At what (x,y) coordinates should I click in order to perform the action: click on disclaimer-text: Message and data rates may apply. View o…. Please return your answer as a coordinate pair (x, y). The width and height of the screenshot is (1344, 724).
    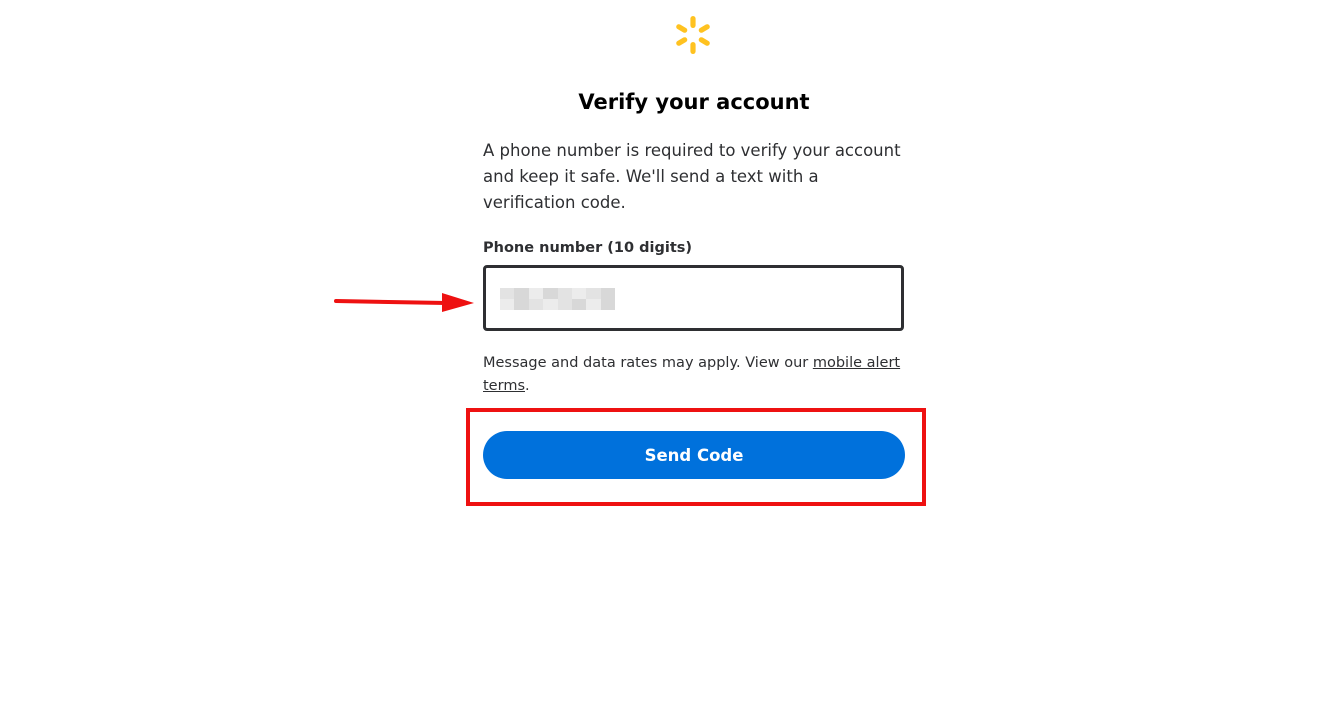
    Looking at the image, I should click on (695, 375).